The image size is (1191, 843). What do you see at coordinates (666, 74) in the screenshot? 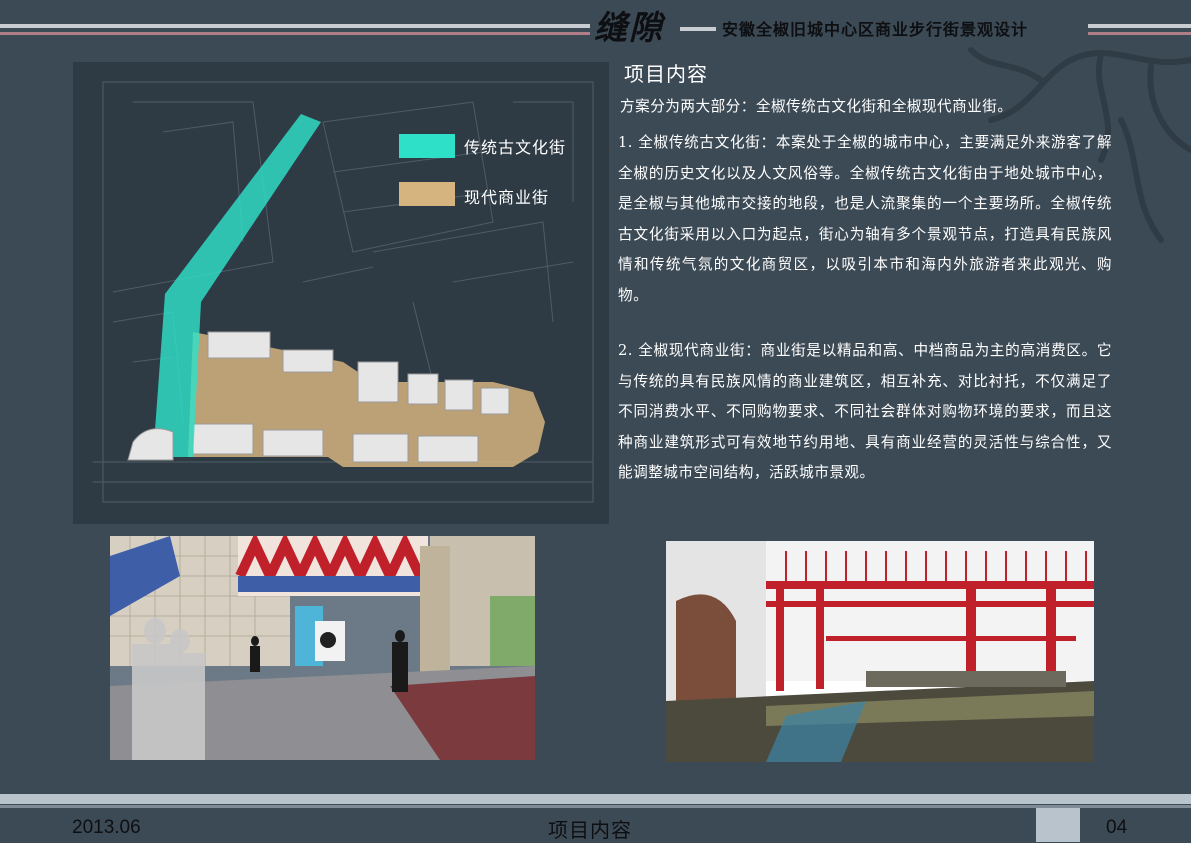
I see `section-title: 项目内容` at bounding box center [666, 74].